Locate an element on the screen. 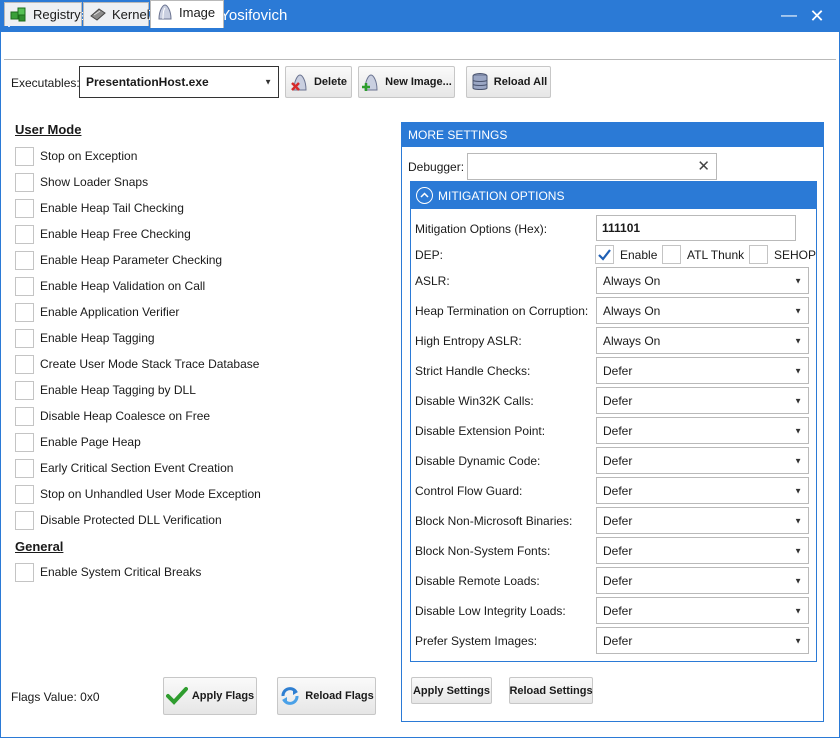 Image resolution: width=840 pixels, height=738 pixels. dep-sehop-checkbox: SEHOP is located at coordinates (782, 254).